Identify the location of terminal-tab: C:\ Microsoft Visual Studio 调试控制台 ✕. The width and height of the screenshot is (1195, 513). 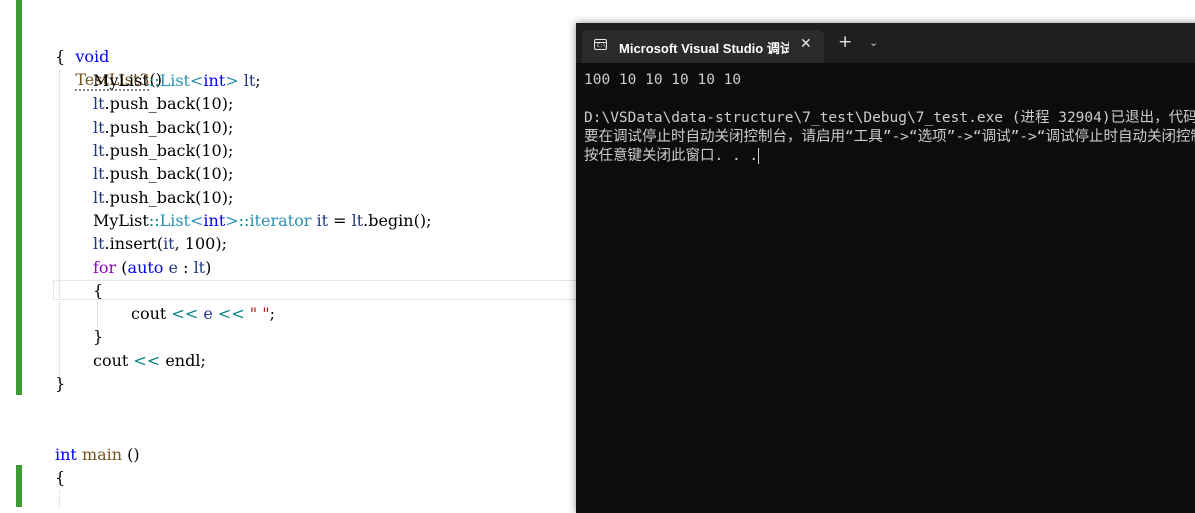
(703, 46).